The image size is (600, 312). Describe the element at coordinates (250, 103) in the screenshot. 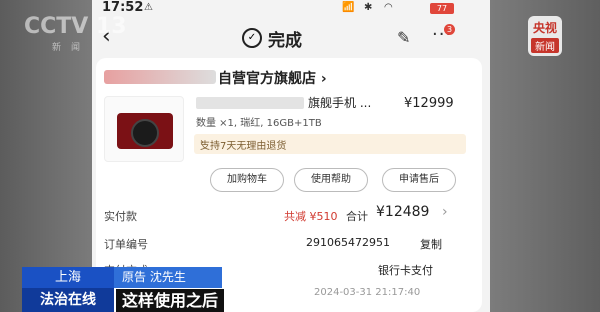

I see `blurred-product-prefix` at that location.